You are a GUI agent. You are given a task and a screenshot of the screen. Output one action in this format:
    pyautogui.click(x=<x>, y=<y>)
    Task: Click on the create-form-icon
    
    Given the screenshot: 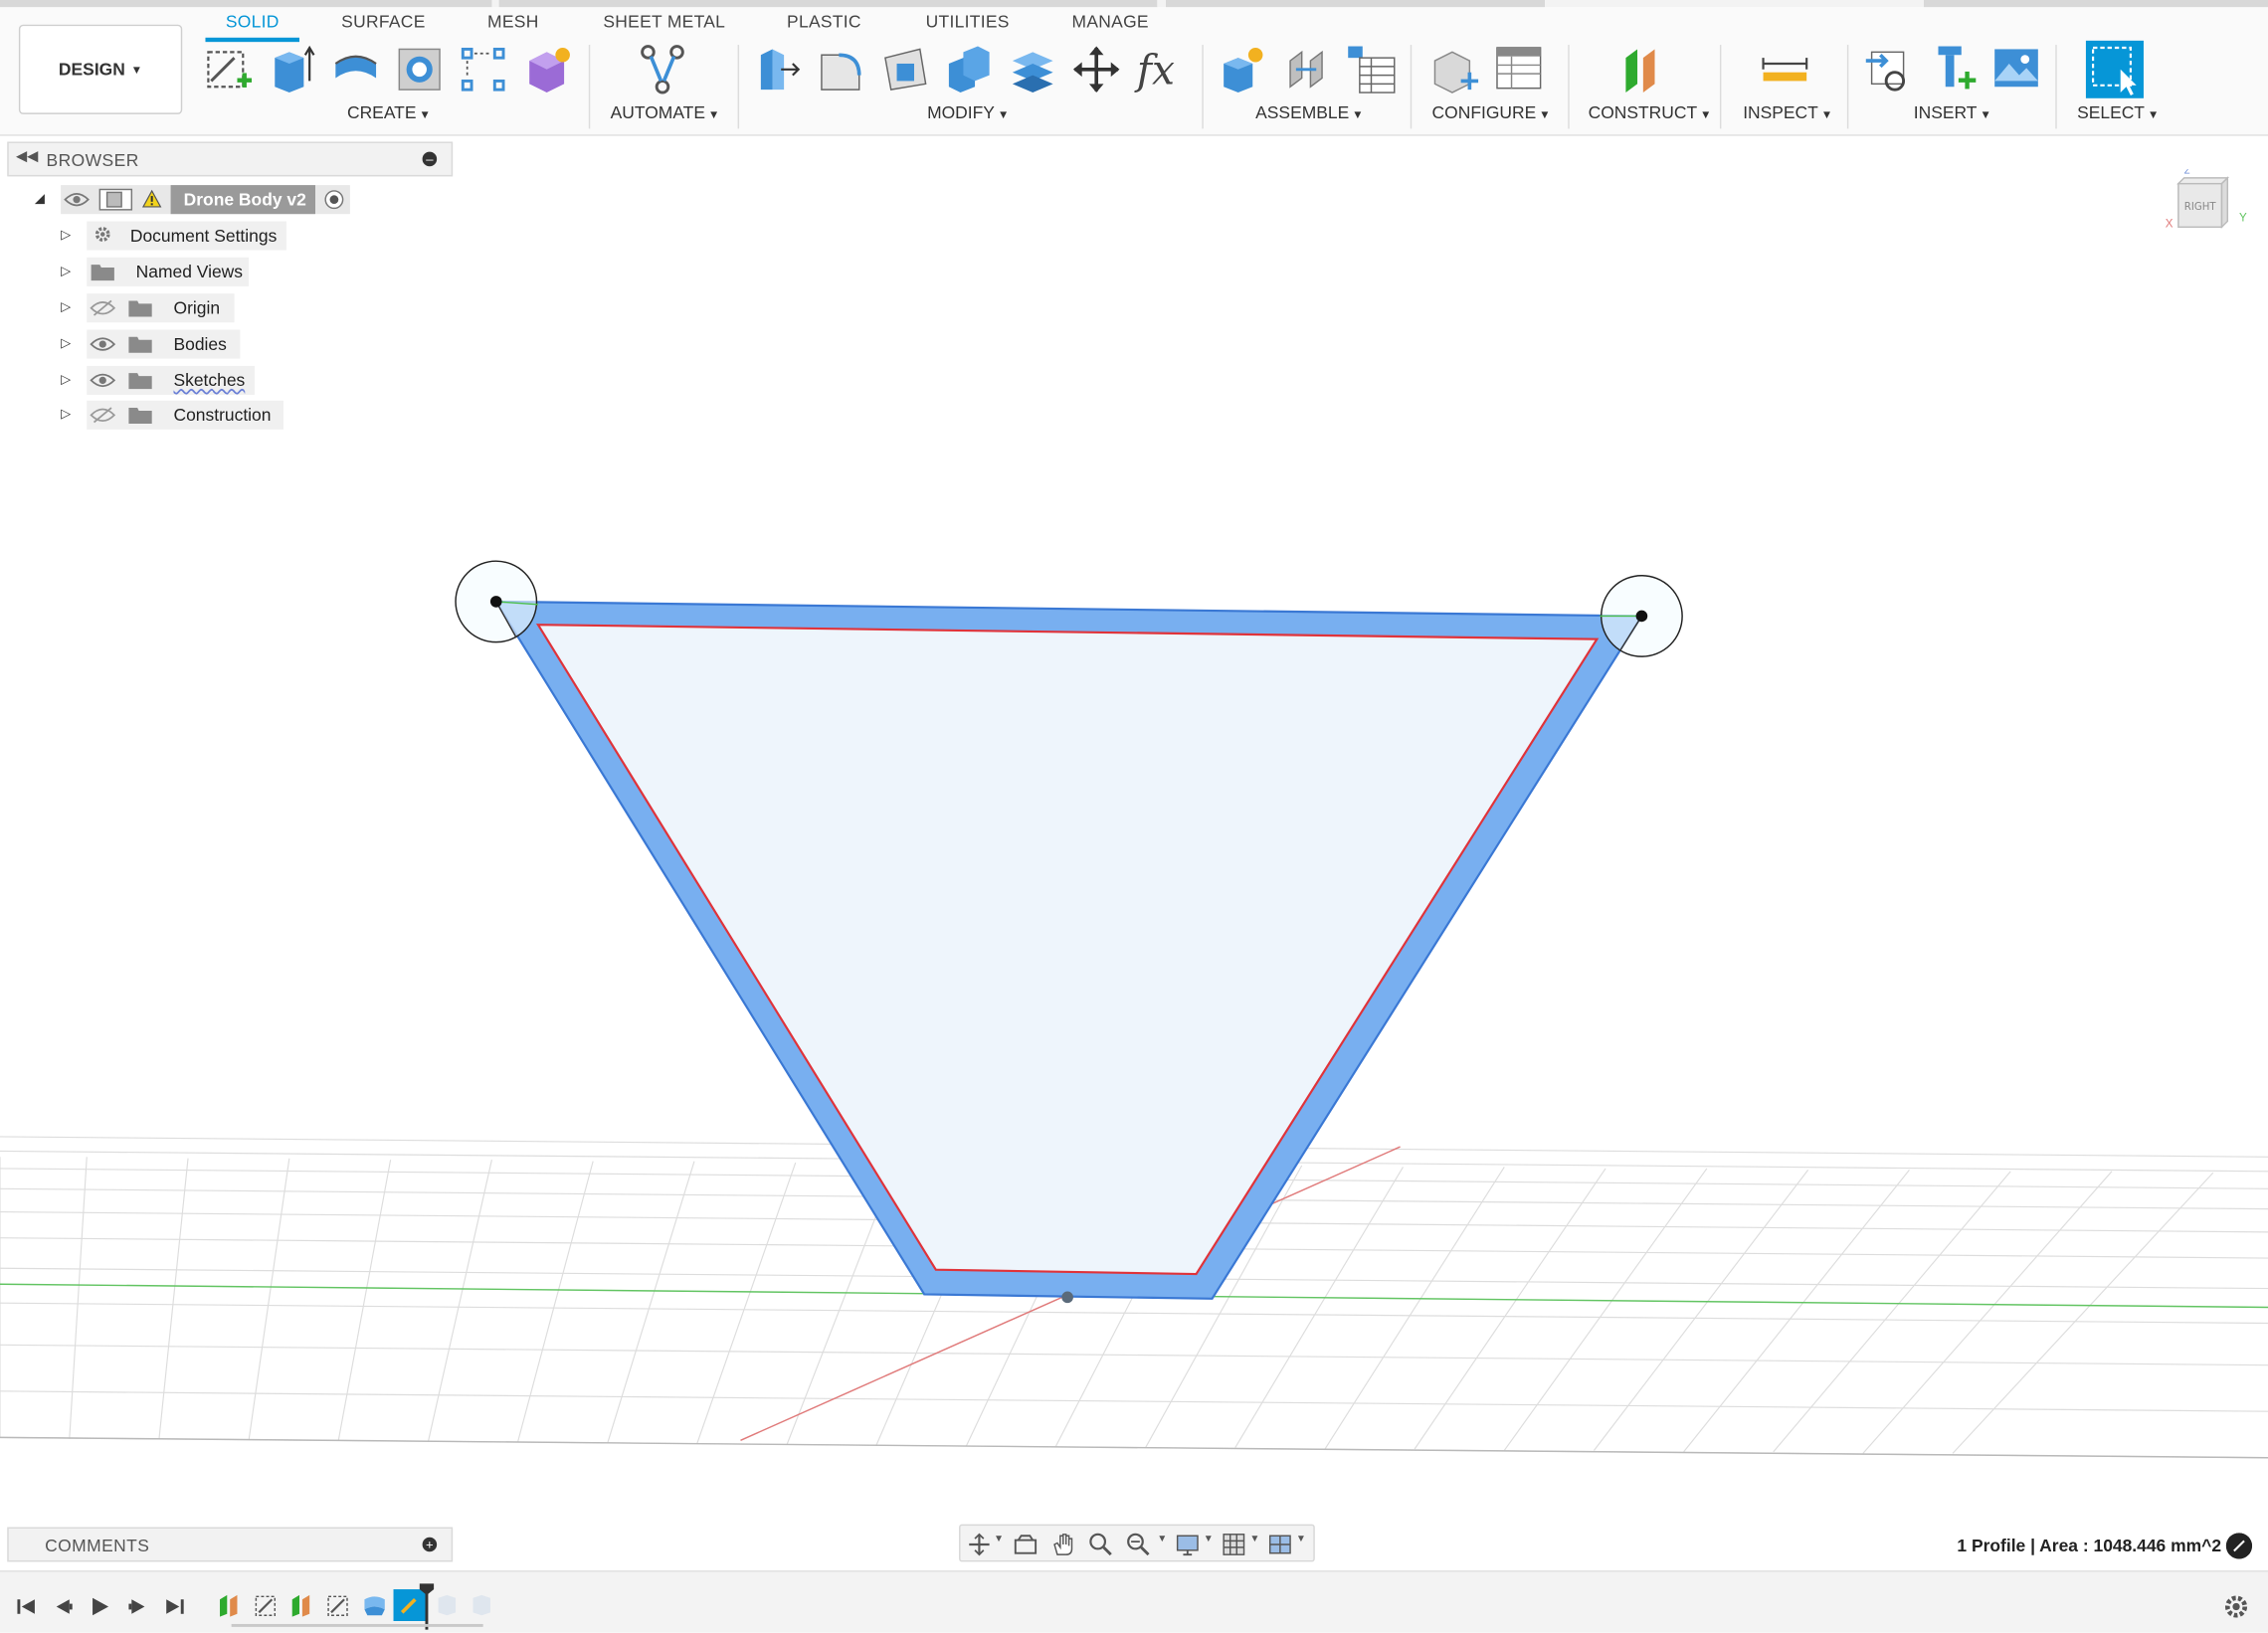 What is the action you would take?
    pyautogui.click(x=546, y=69)
    